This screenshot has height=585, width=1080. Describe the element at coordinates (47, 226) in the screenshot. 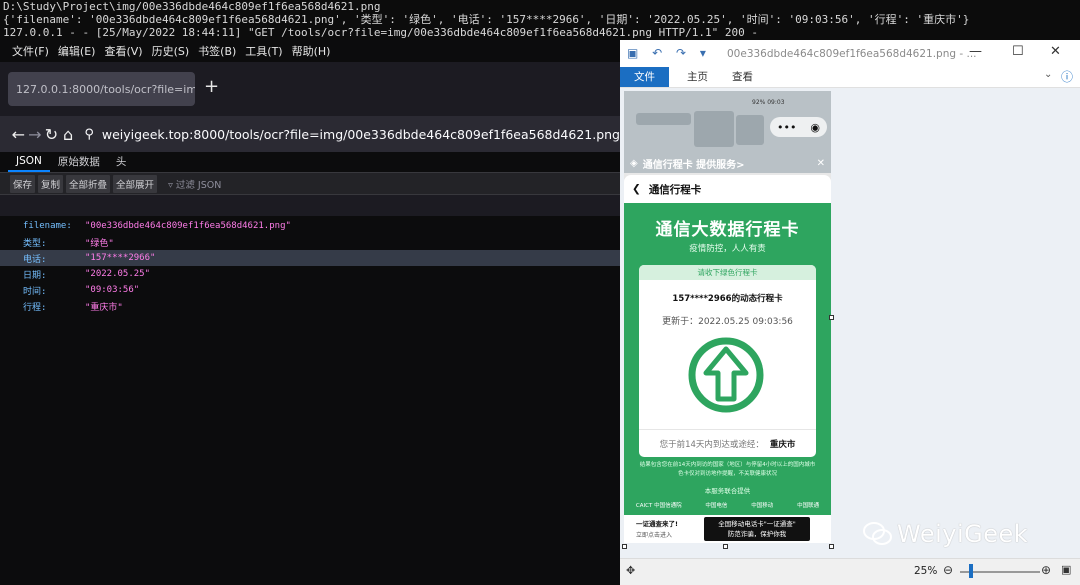

I see `json-key: filename:` at that location.